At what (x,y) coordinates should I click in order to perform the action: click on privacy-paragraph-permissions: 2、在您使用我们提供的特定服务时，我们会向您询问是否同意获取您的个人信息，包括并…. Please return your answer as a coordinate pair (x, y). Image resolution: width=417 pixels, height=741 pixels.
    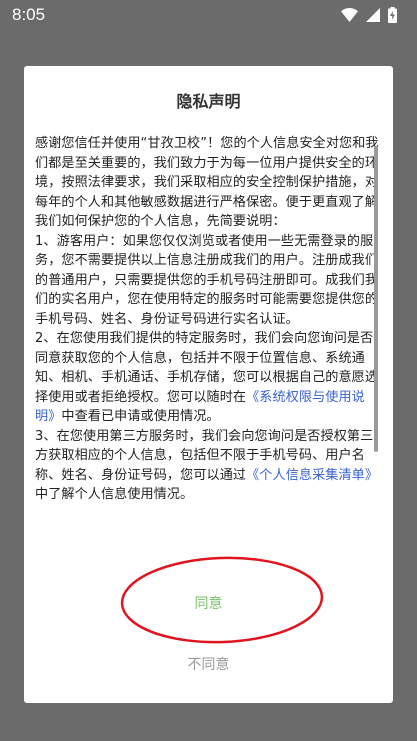
    Looking at the image, I should click on (208, 378).